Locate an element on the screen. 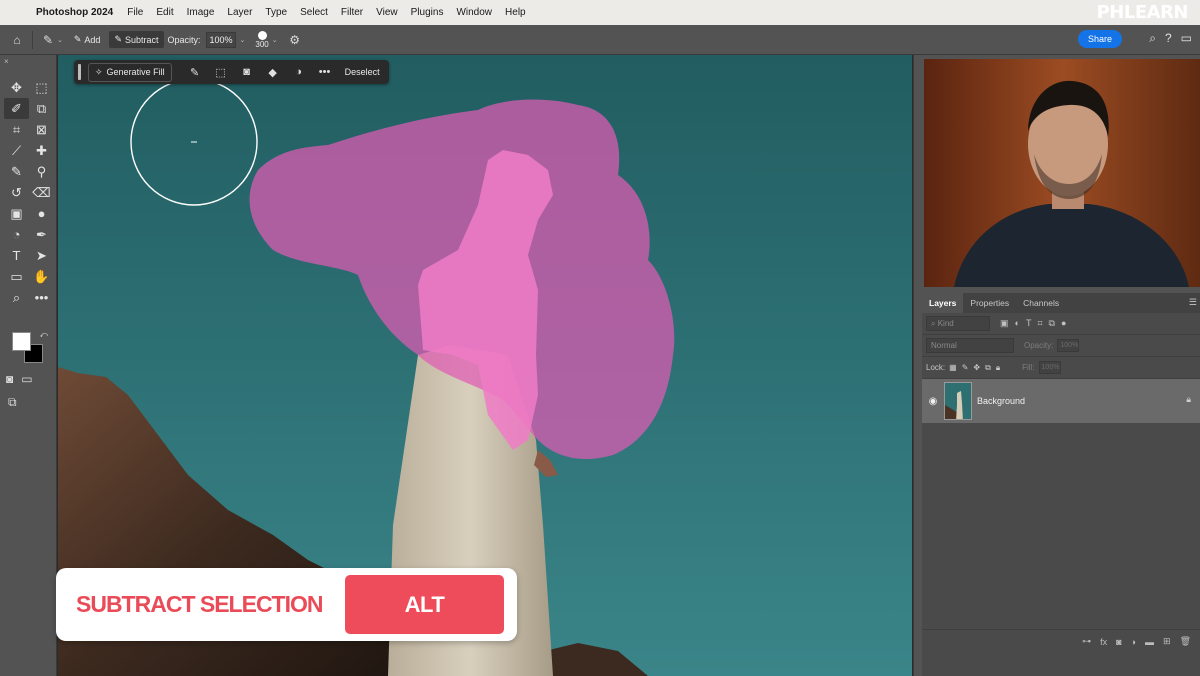  healing-brush-tool-icon: ✚ is located at coordinates (41, 150).